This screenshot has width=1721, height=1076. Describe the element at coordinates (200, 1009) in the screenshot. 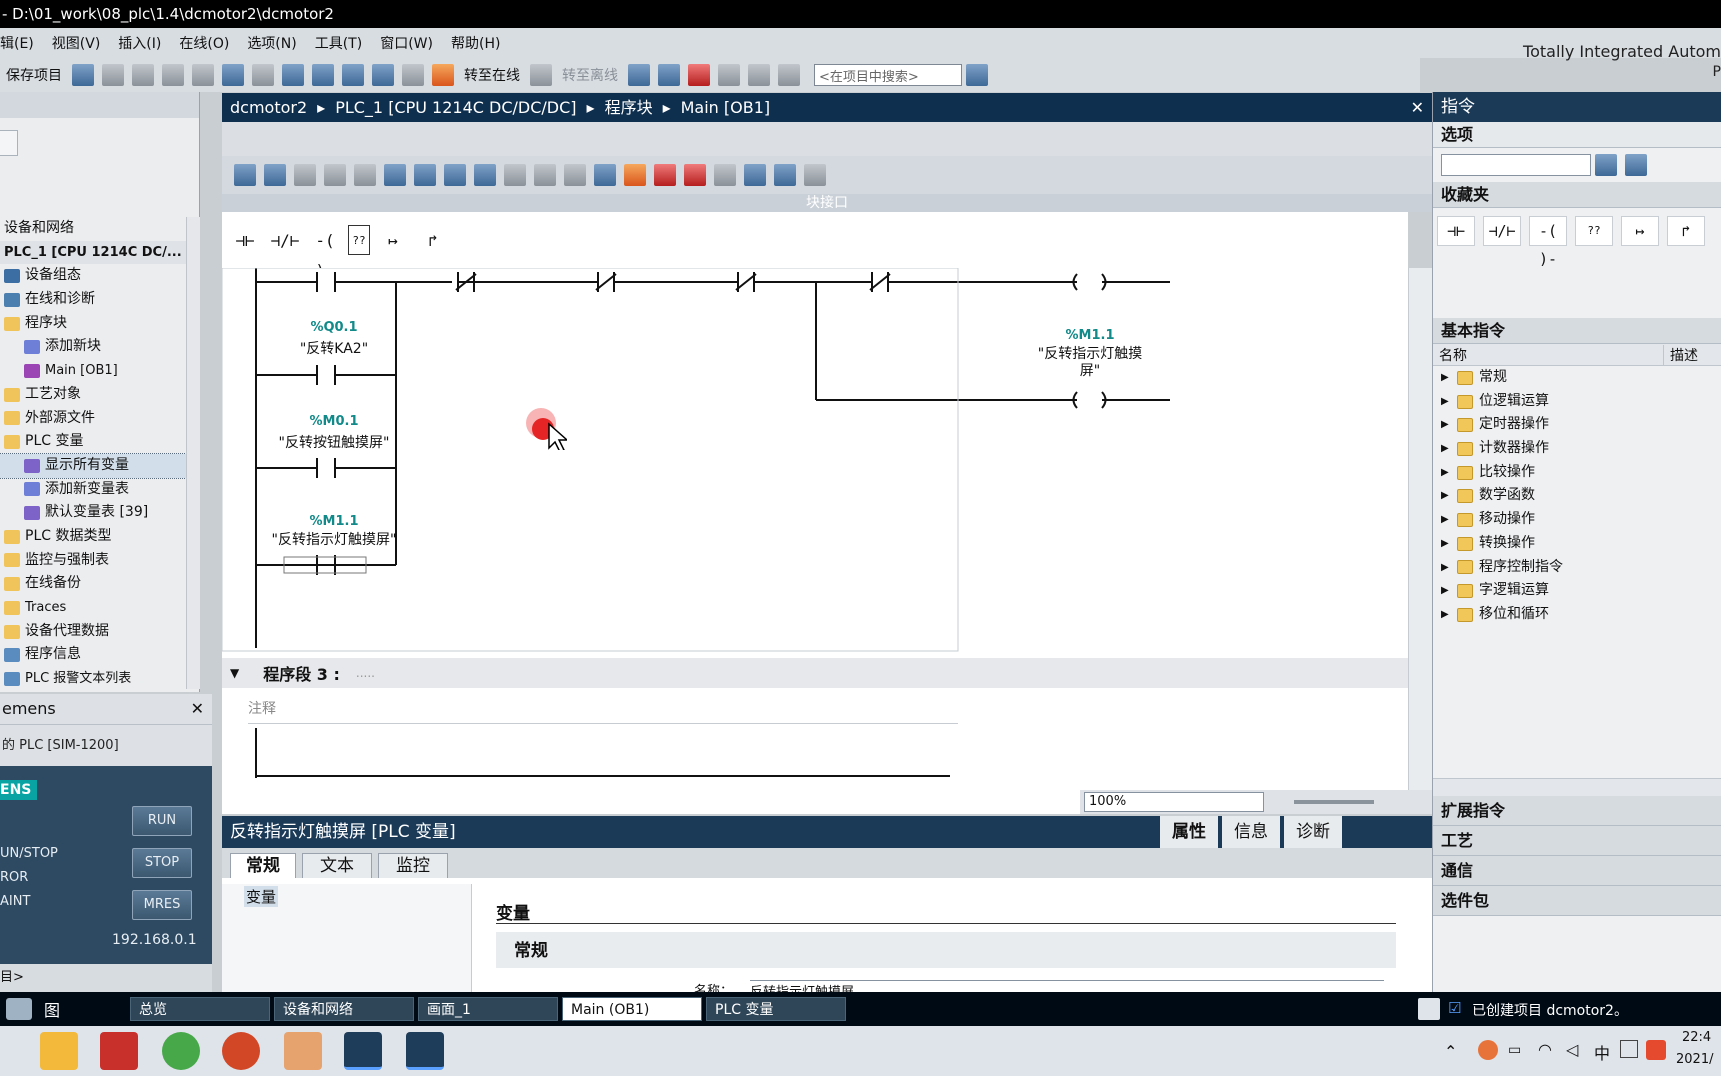

I see `tab-overview: 总览` at that location.